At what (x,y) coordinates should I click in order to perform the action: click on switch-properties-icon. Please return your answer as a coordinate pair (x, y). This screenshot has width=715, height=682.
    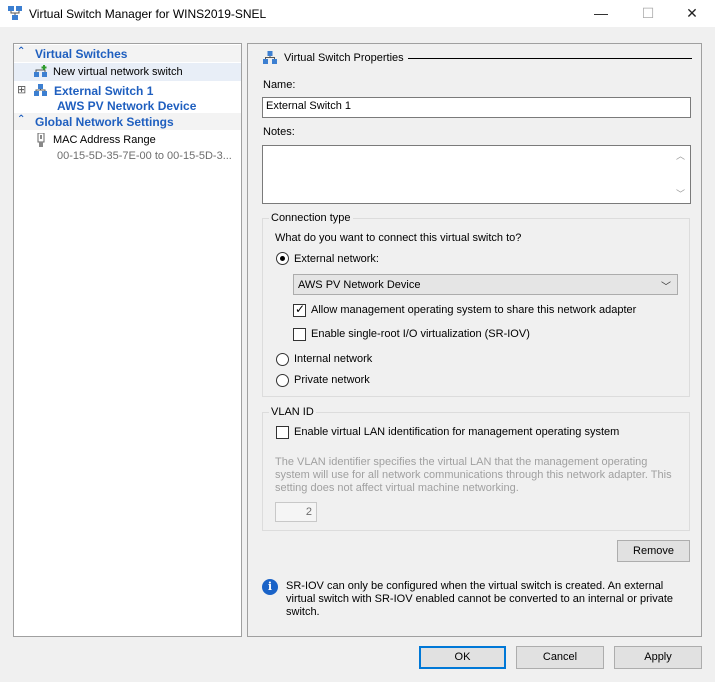
    Looking at the image, I should click on (270, 57).